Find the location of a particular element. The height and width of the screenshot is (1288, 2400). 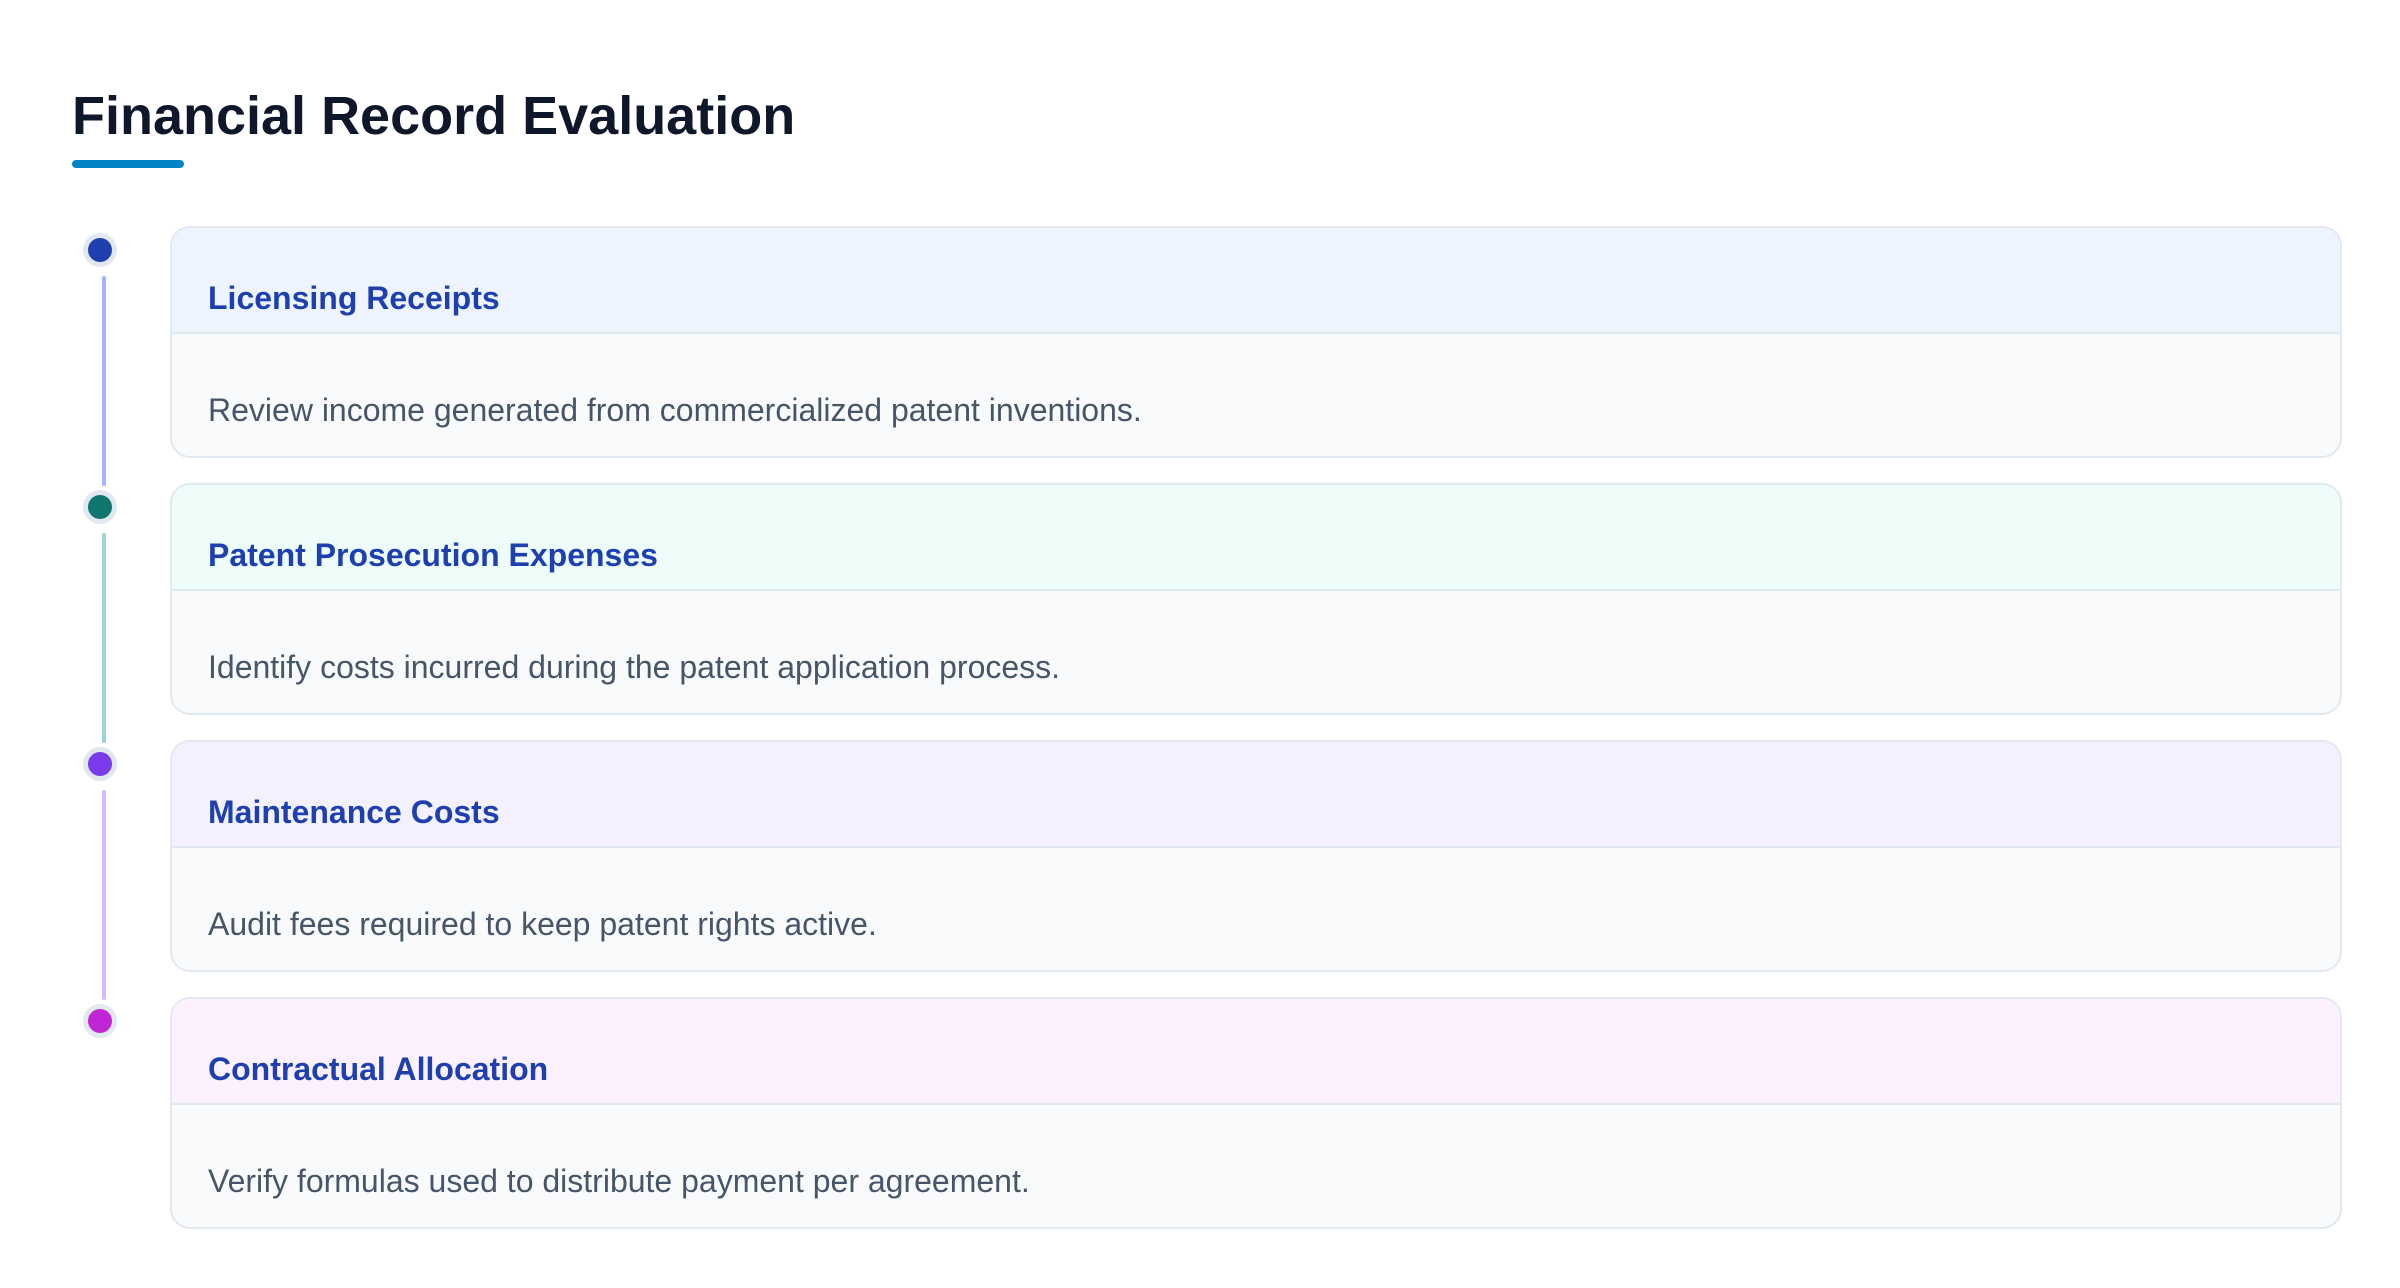

step-title: Licensing Receipts is located at coordinates (354, 298).